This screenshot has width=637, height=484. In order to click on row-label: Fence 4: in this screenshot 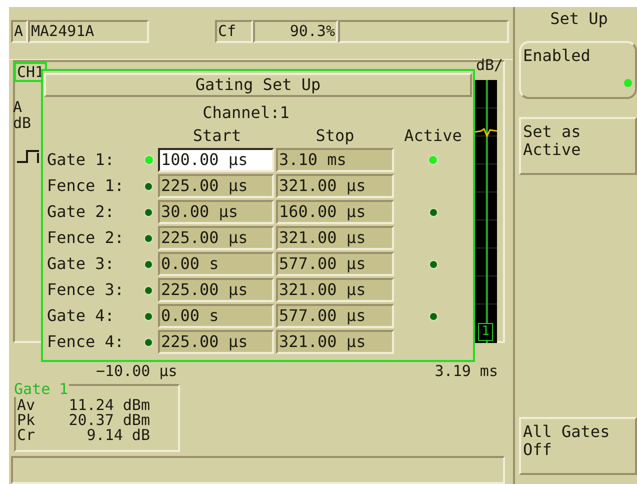, I will do `click(86, 342)`.